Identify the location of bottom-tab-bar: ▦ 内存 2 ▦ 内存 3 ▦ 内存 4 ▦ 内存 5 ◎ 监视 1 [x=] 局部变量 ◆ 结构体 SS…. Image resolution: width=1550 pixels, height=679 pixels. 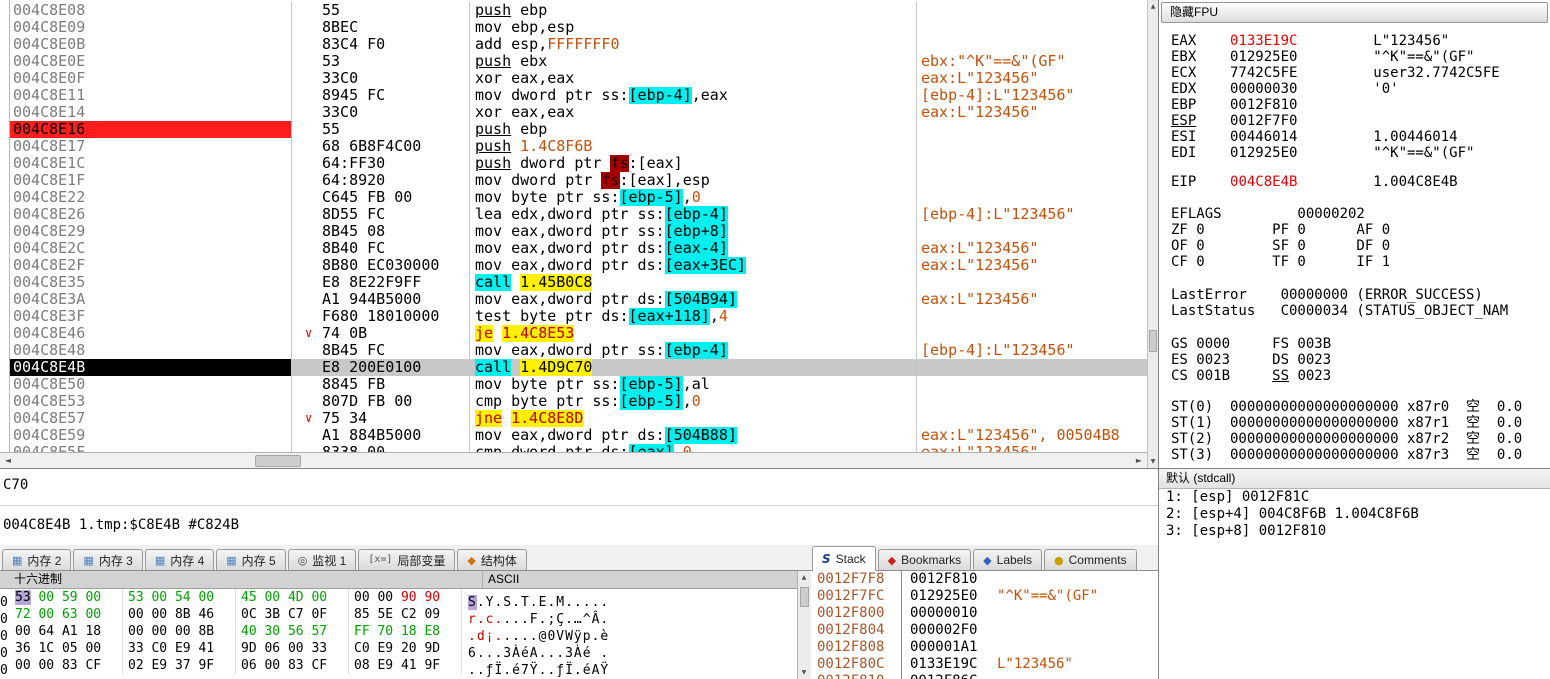
(579, 558).